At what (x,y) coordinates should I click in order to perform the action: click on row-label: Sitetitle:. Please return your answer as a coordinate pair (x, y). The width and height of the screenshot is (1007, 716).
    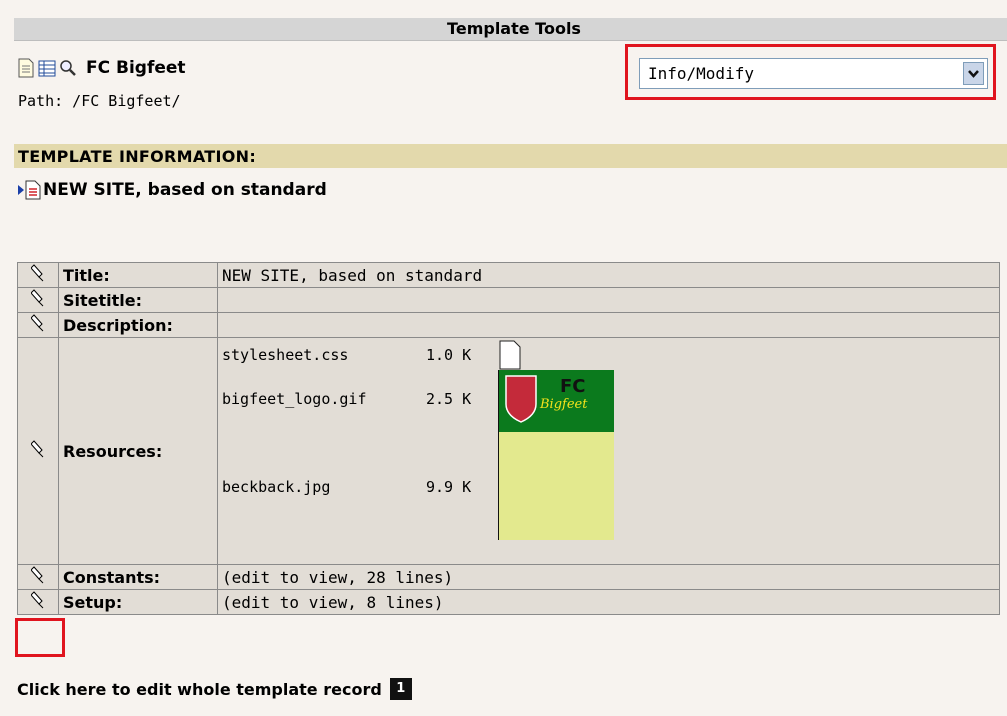
    Looking at the image, I should click on (138, 300).